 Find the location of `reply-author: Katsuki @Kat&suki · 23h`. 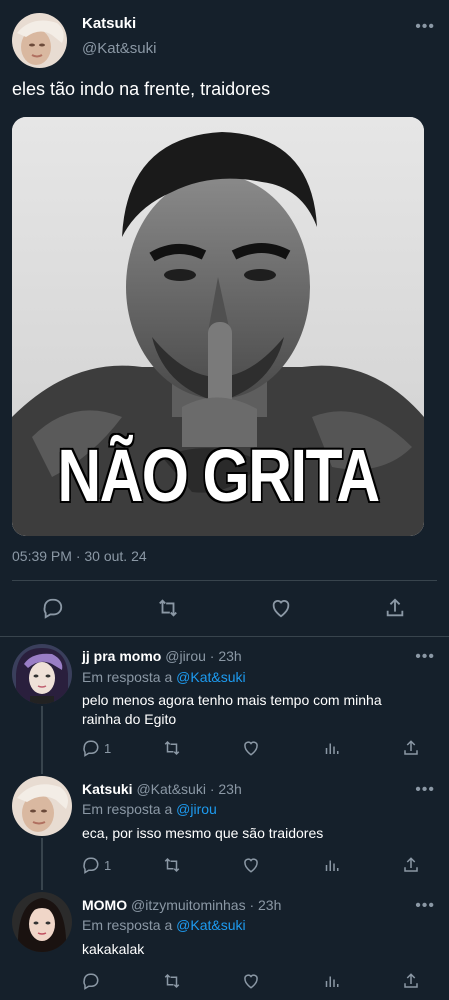

reply-author: Katsuki @Kat&suki · 23h is located at coordinates (162, 789).